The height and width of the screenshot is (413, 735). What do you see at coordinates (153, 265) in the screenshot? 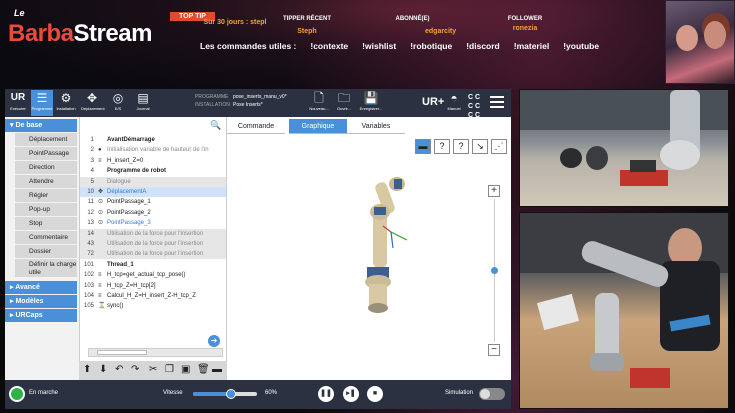
I see `program-tree-row: 101 Thread_1` at bounding box center [153, 265].